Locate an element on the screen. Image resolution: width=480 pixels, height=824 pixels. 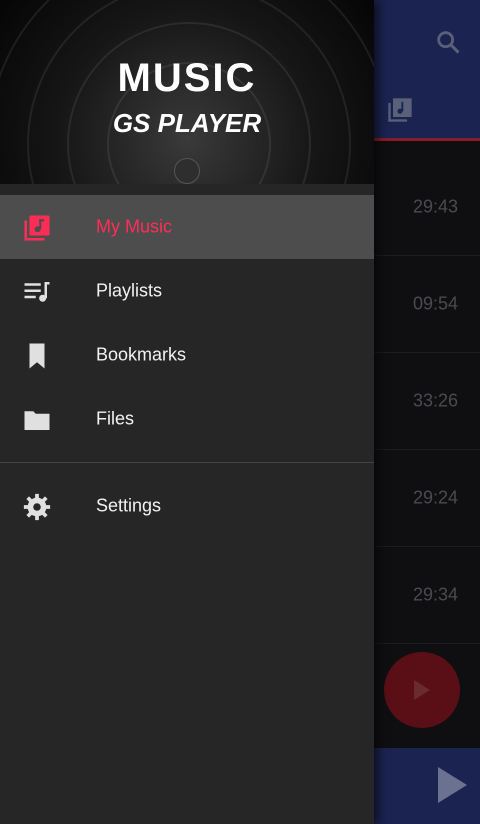
logo-seal is located at coordinates (187, 171).